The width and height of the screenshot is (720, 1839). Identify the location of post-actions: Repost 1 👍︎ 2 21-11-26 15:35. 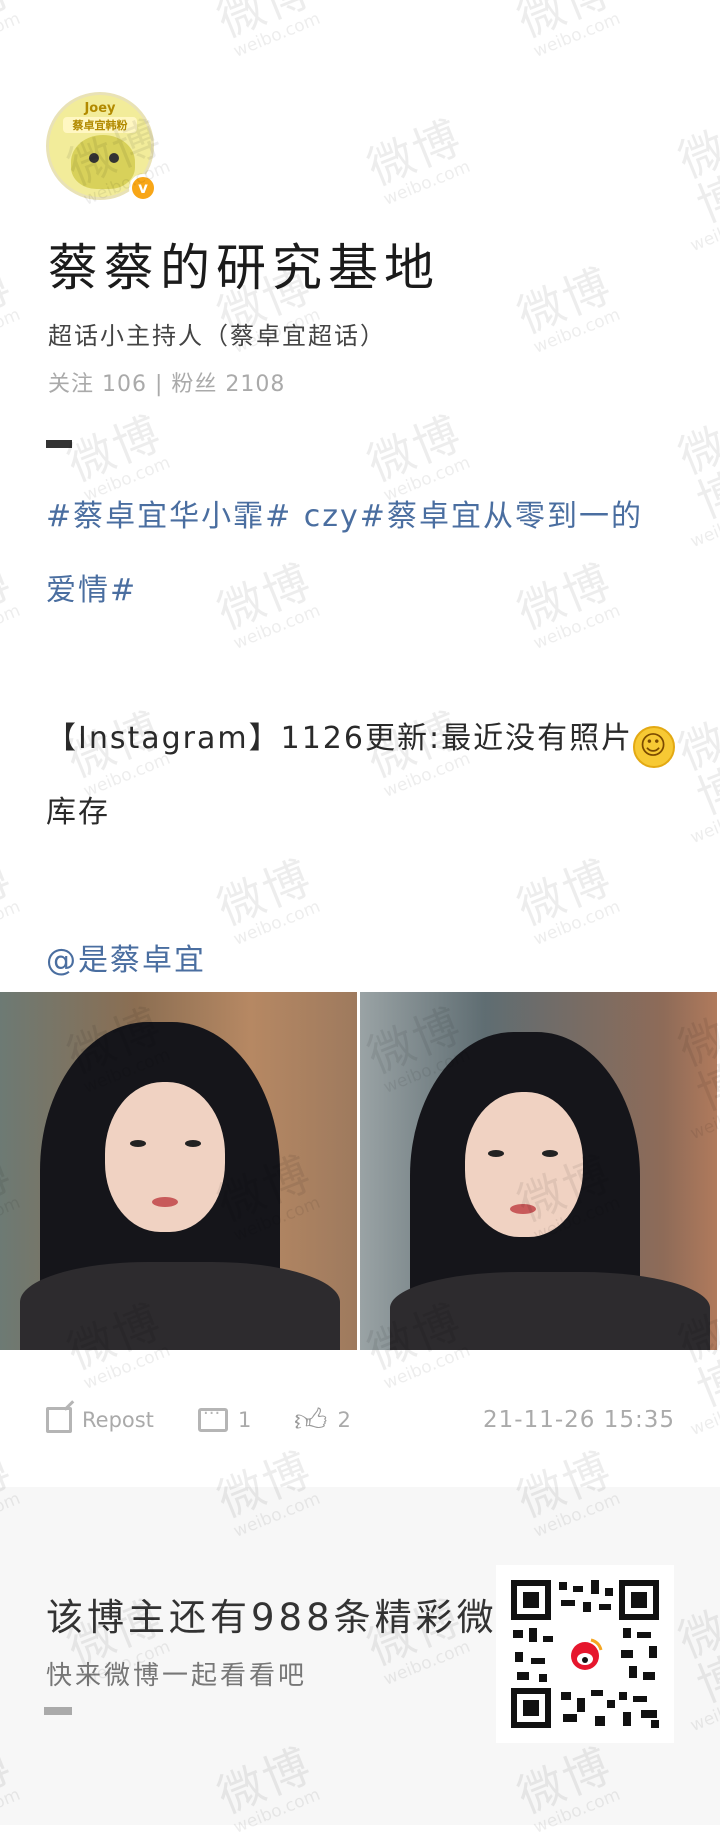
(360, 1420).